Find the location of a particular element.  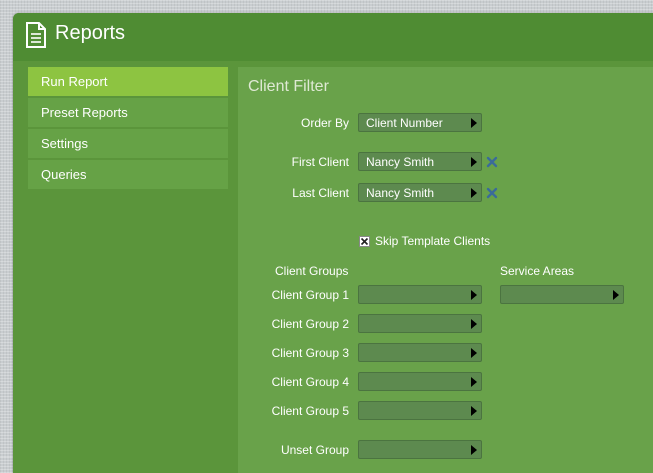

panel-title: Client Filter is located at coordinates (288, 86).